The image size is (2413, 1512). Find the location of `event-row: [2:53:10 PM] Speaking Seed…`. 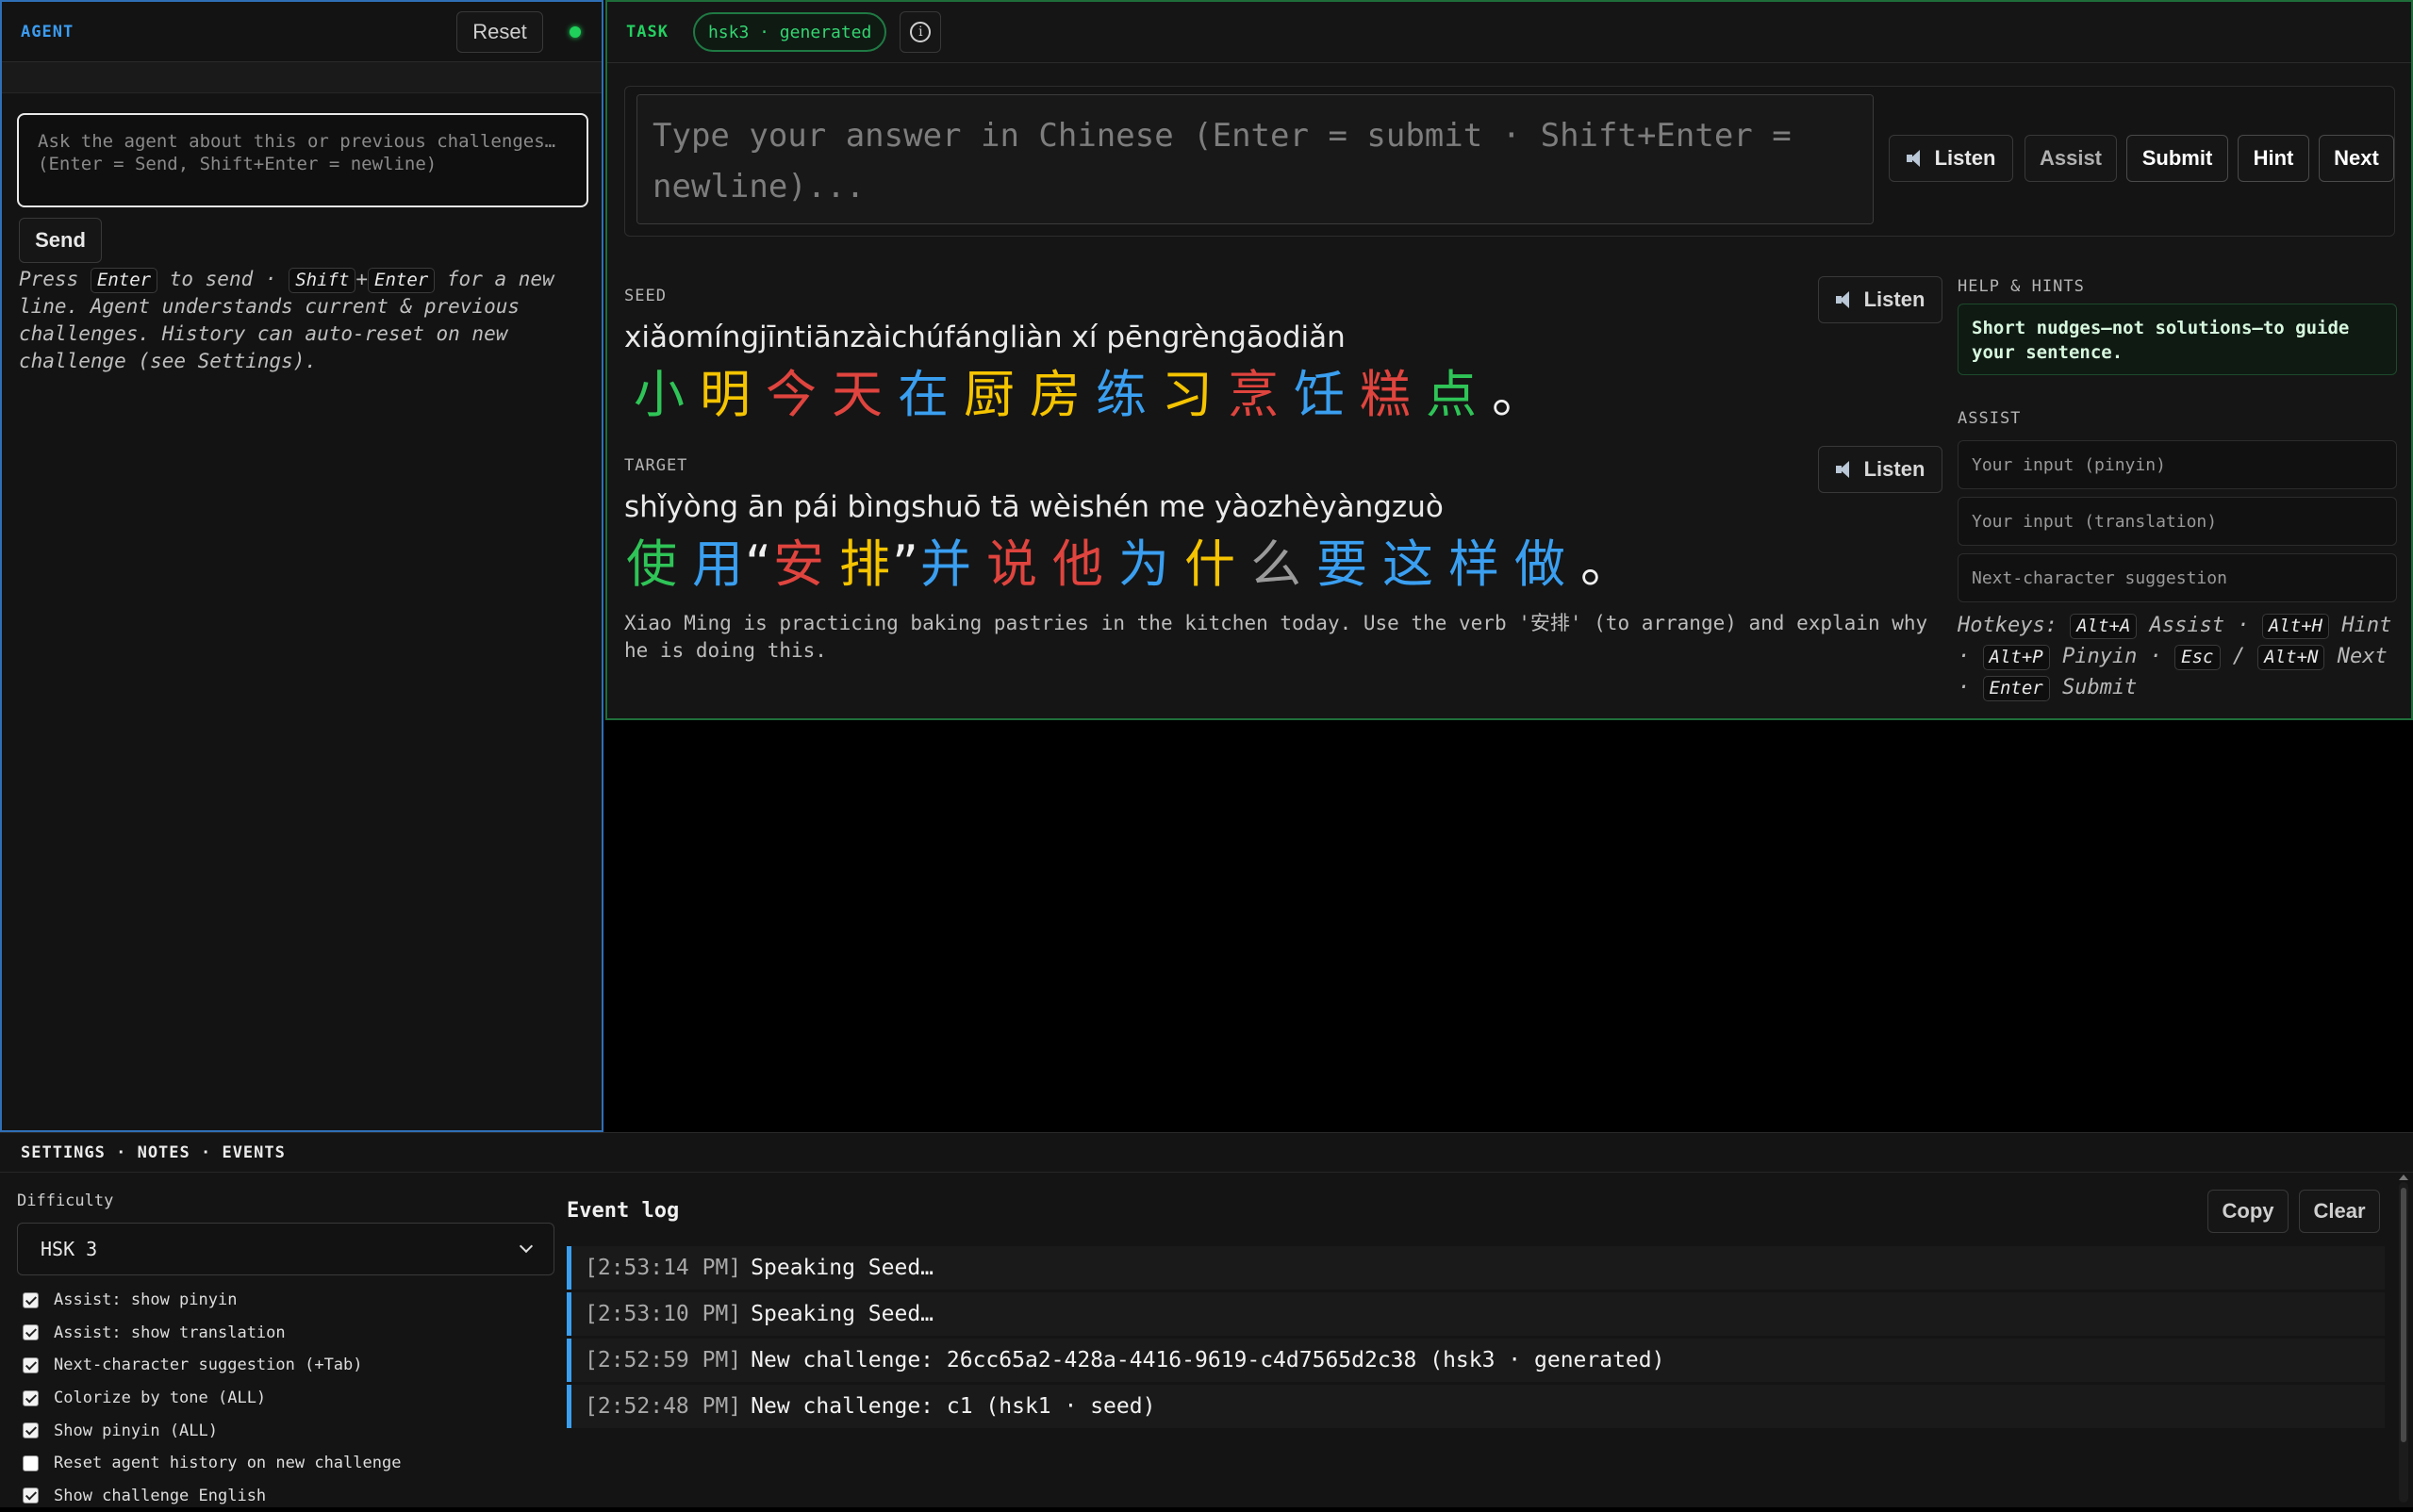

event-row: [2:53:10 PM] Speaking Seed… is located at coordinates (1476, 1314).